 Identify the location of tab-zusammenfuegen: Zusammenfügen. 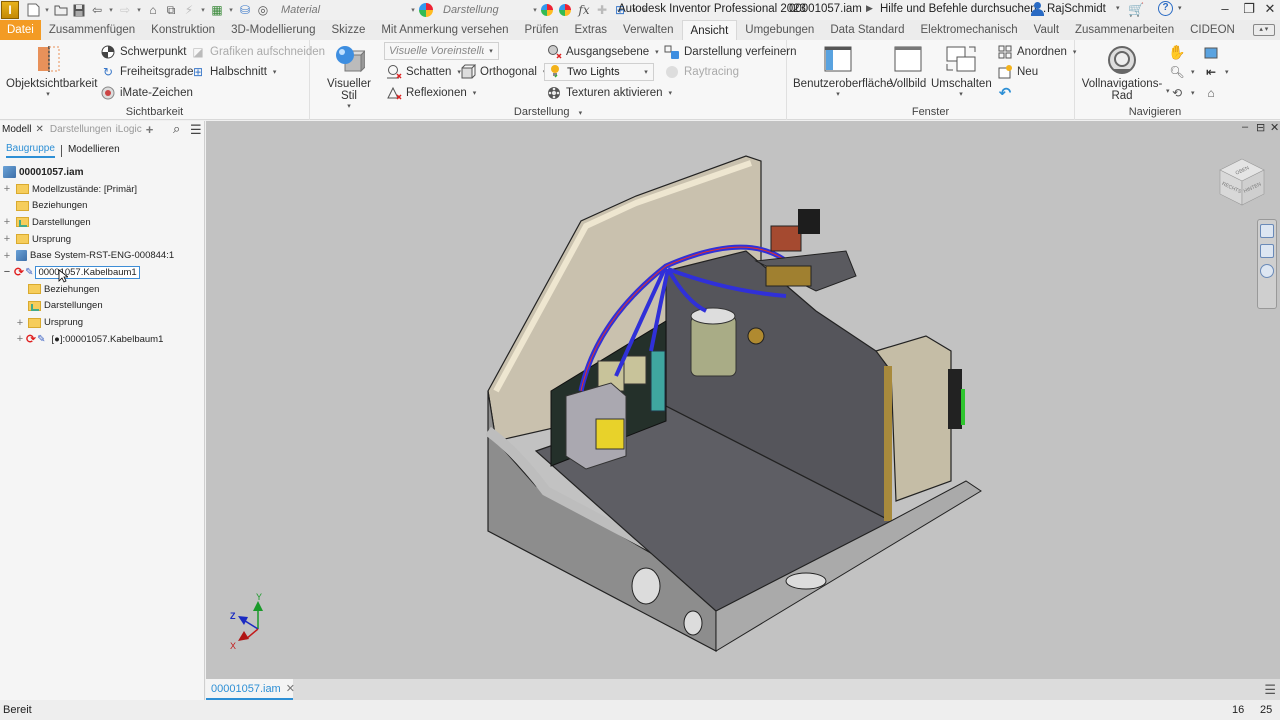
(92, 30).